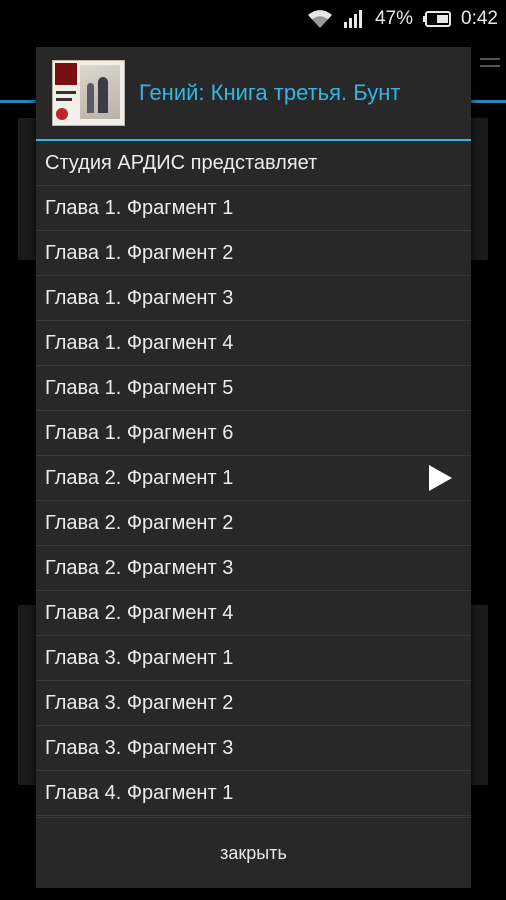  I want to click on chapter-list-item: Глава 4. Фрагмент 1, so click(253, 793).